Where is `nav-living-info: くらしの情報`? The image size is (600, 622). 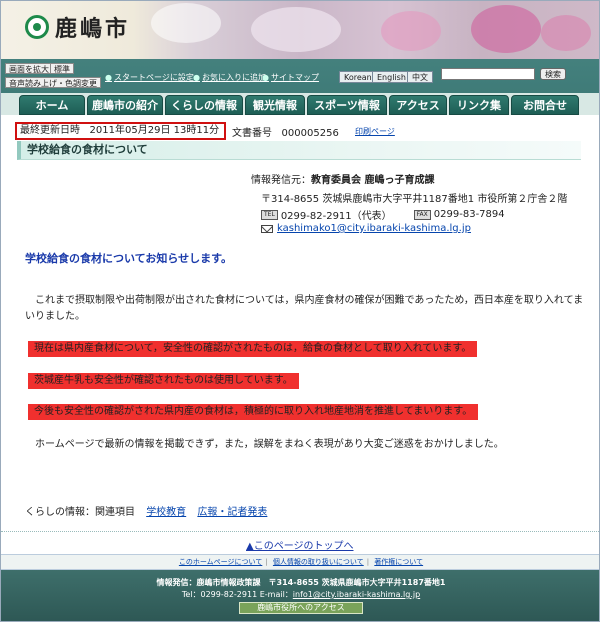
nav-living-info: くらしの情報 is located at coordinates (204, 105).